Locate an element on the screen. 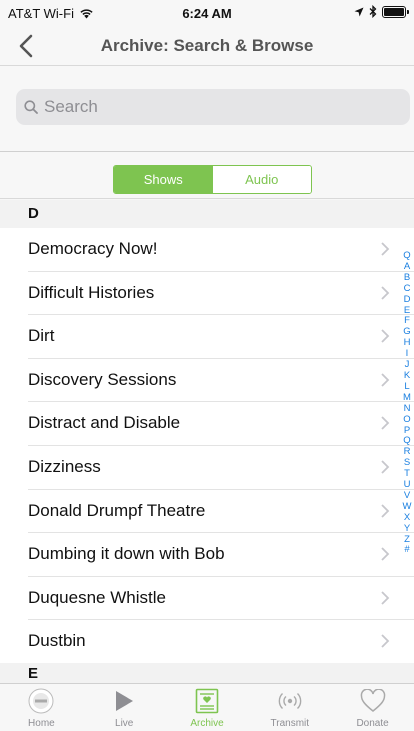 Image resolution: width=414 pixels, height=731 pixels. list-item: Dumbing it down with Bob is located at coordinates (221, 555).